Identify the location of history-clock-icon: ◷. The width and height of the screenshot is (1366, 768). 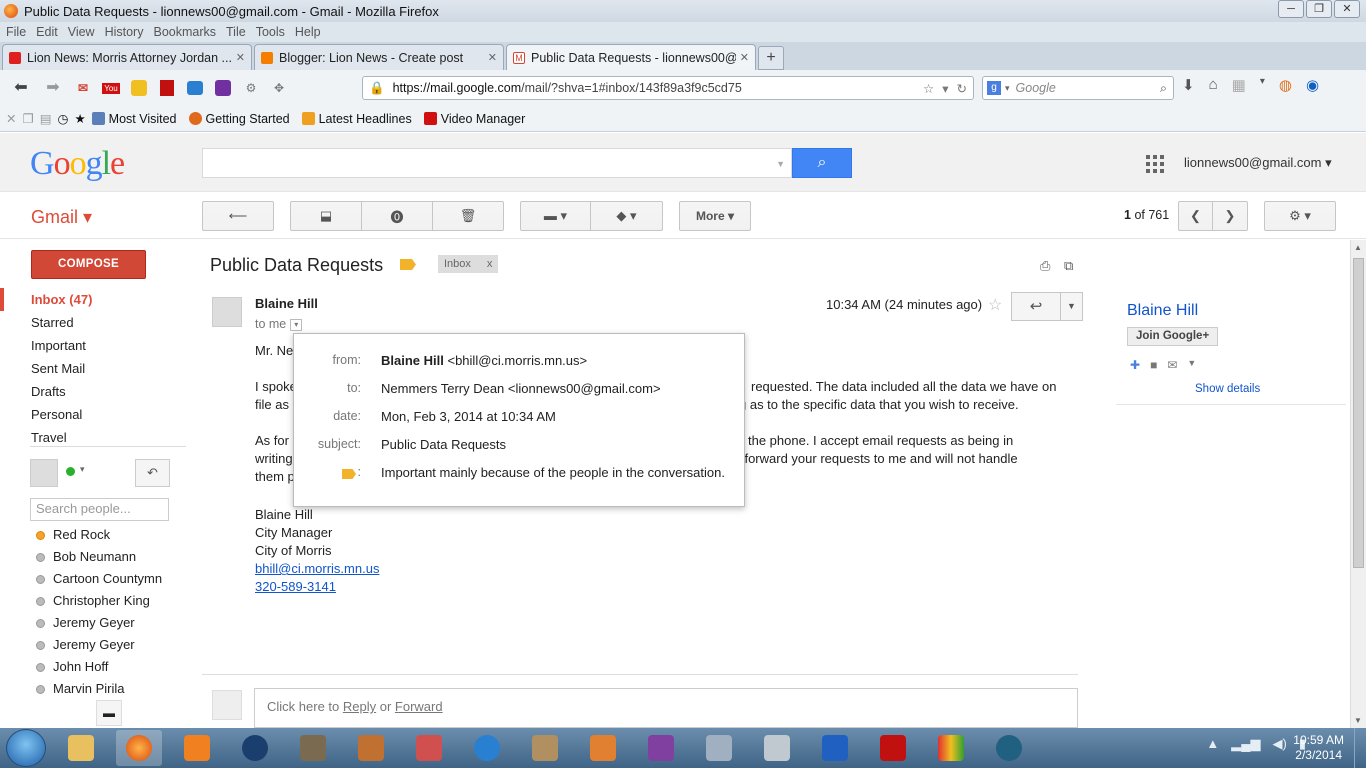
(63, 118).